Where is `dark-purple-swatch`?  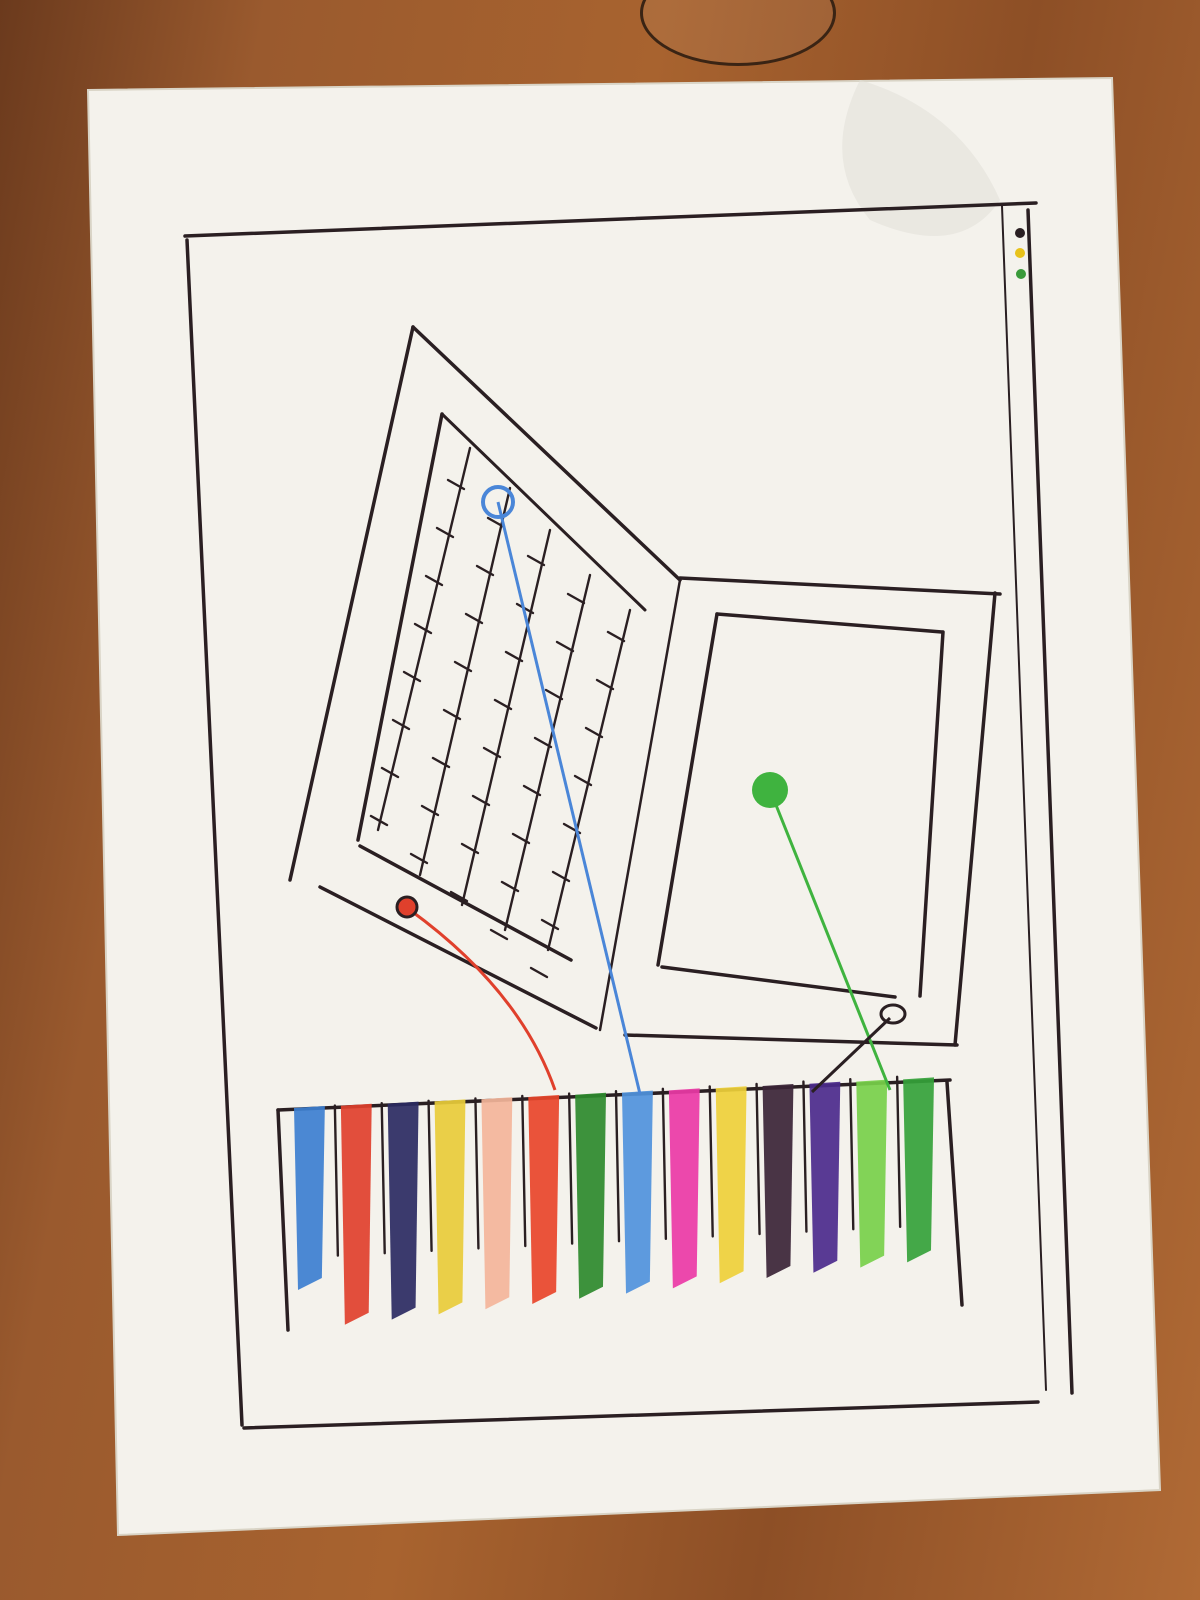
dark-purple-swatch is located at coordinates (778, 1181).